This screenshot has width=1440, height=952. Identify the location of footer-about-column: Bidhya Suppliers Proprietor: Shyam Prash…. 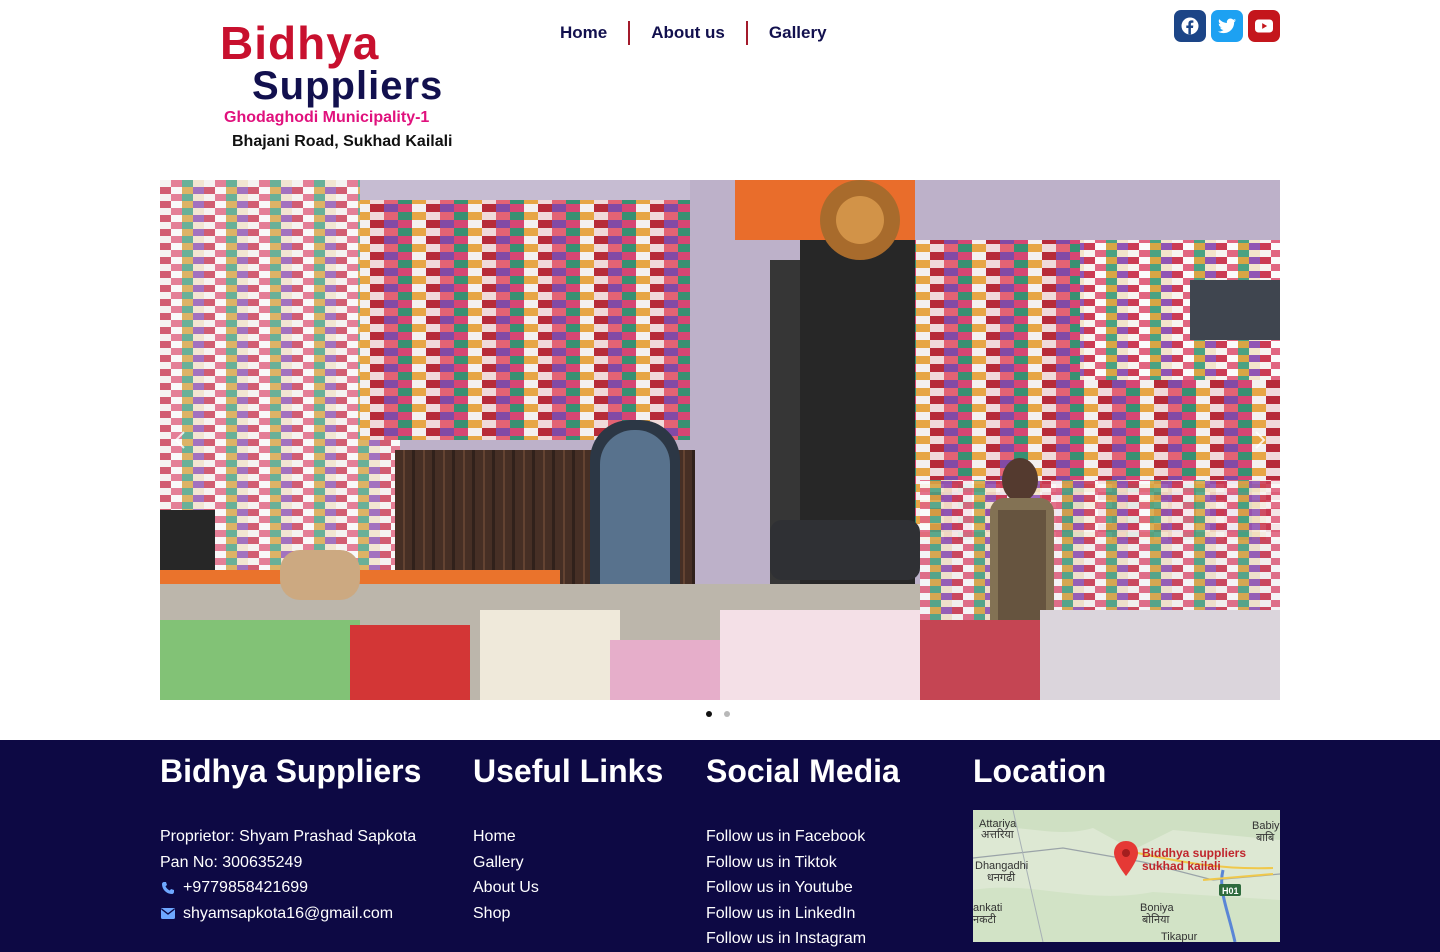
(290, 833).